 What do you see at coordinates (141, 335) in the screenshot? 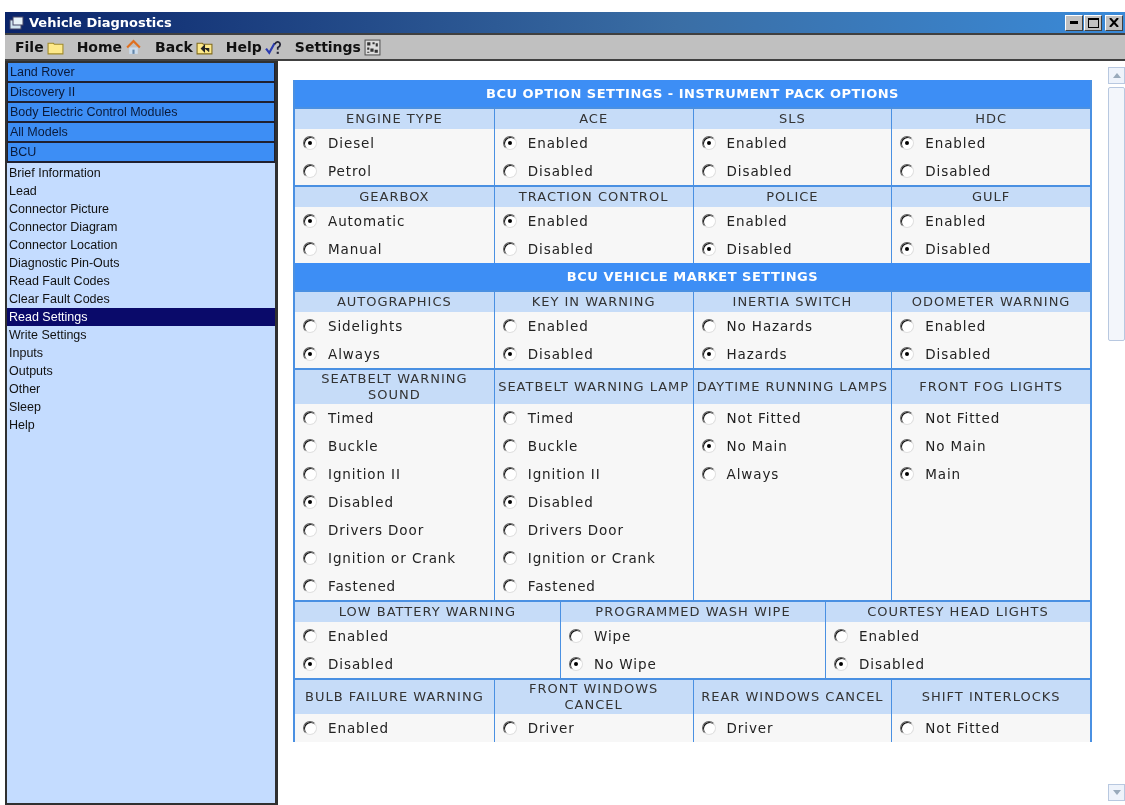
I see `sidebar-item: Write Settings` at bounding box center [141, 335].